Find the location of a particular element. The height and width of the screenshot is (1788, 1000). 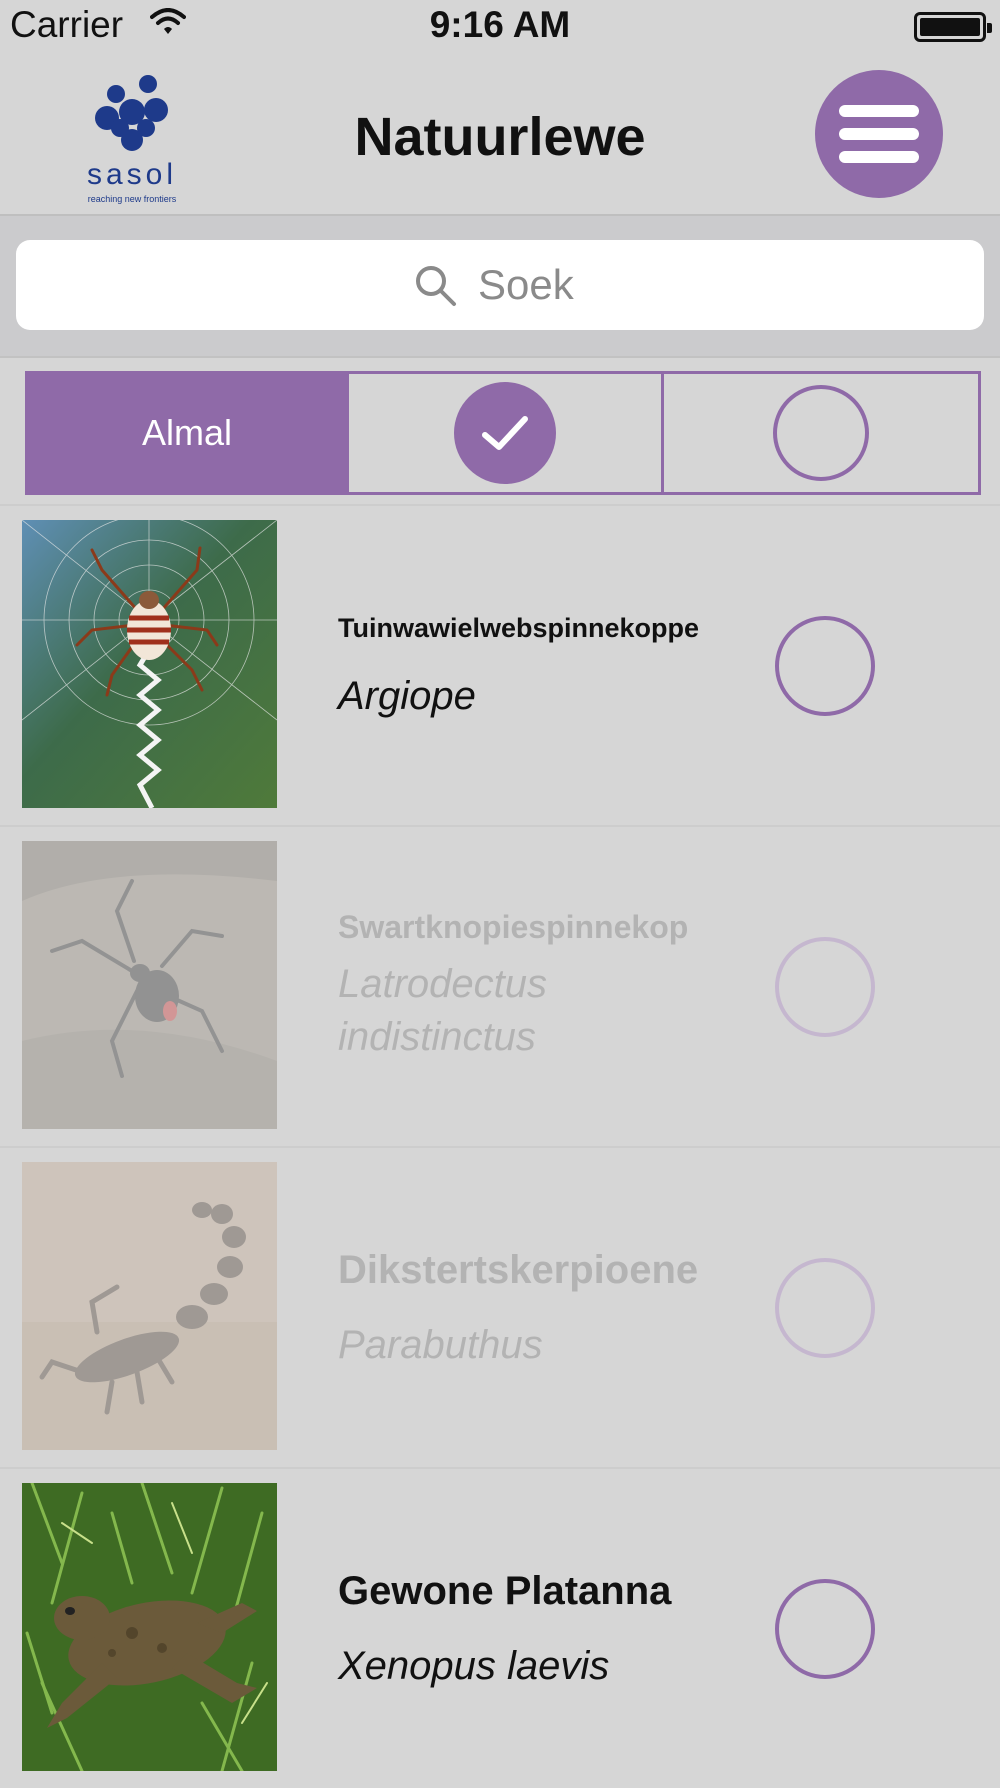

species-image-spider-on-web is located at coordinates (149, 664).